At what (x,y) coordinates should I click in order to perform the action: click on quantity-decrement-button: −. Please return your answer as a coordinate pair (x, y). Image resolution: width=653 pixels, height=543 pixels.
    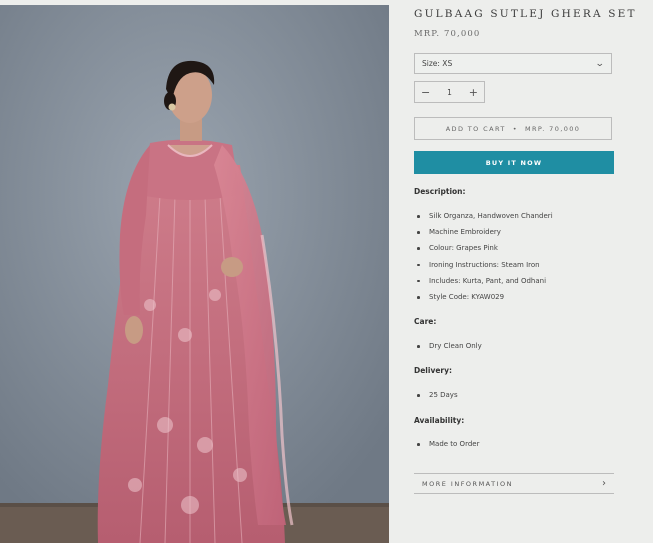
    Looking at the image, I should click on (425, 92).